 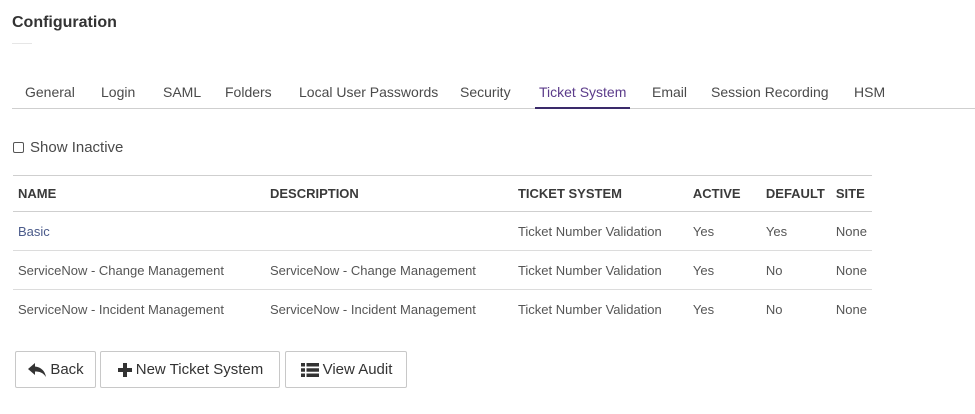 What do you see at coordinates (372, 270) in the screenshot?
I see `cell-description: ServiceNow - Change Management` at bounding box center [372, 270].